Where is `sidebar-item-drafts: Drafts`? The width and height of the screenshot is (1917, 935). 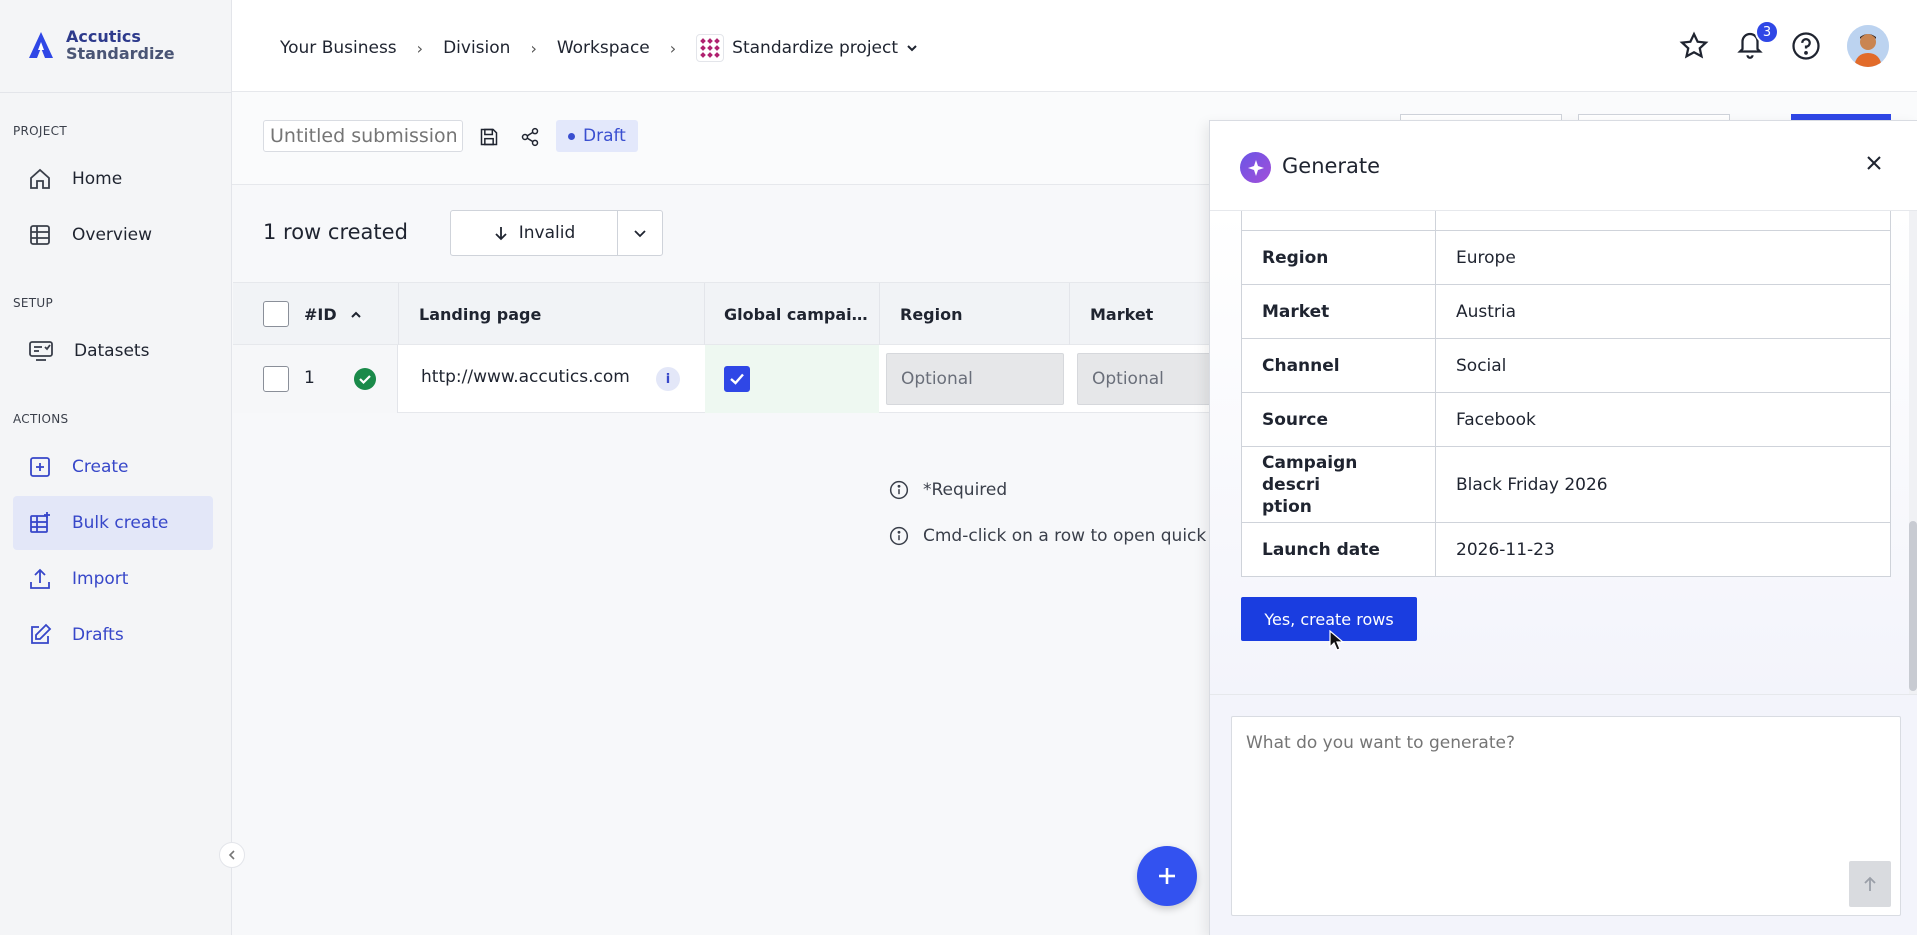 sidebar-item-drafts: Drafts is located at coordinates (113, 635).